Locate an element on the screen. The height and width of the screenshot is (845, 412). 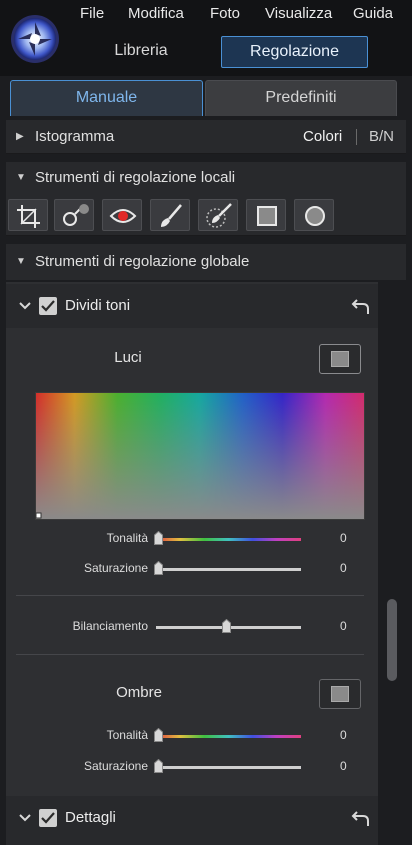
radial-mask-icon is located at coordinates (315, 216).